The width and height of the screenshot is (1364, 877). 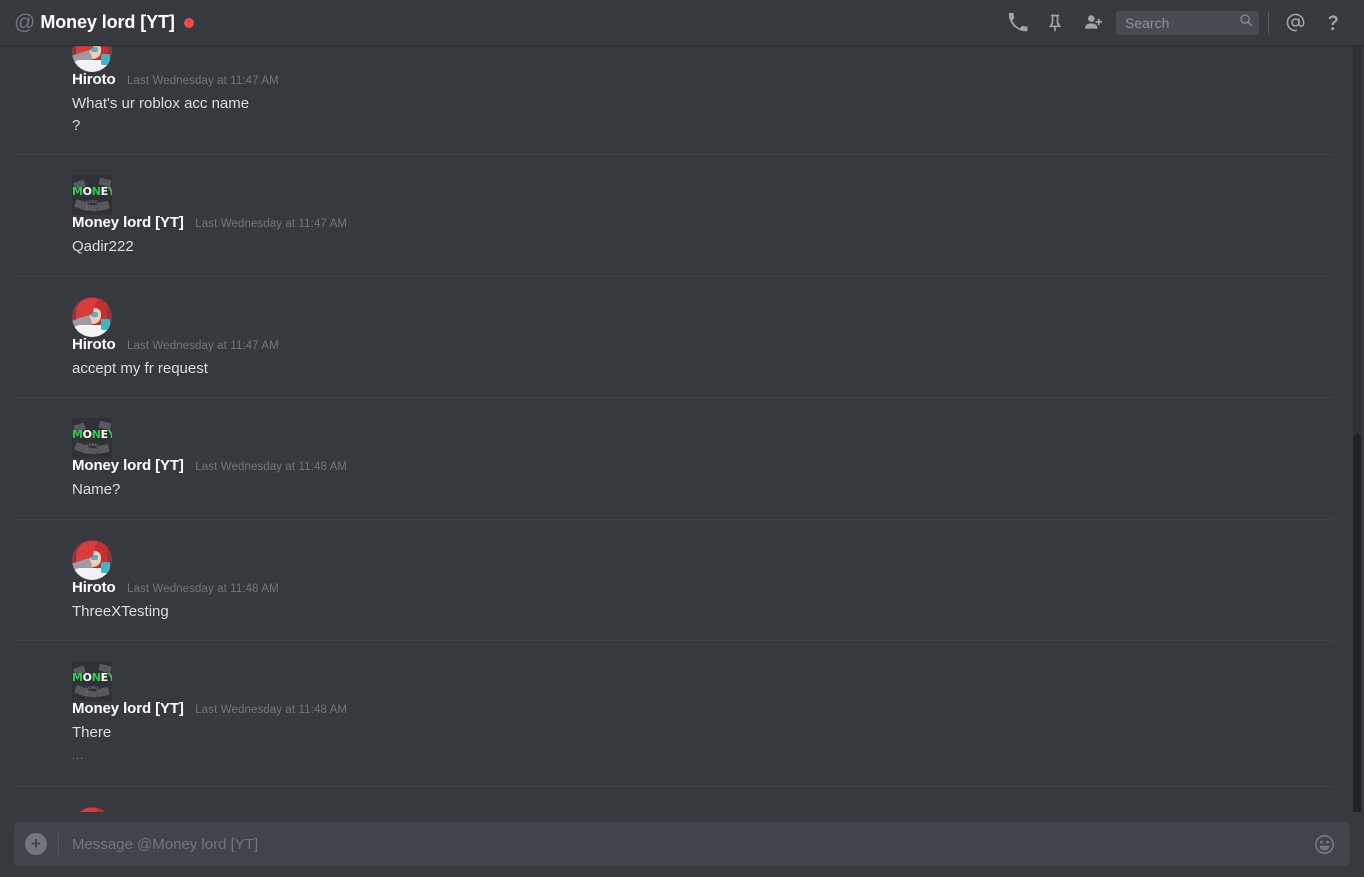 I want to click on help-button, so click(x=1333, y=23).